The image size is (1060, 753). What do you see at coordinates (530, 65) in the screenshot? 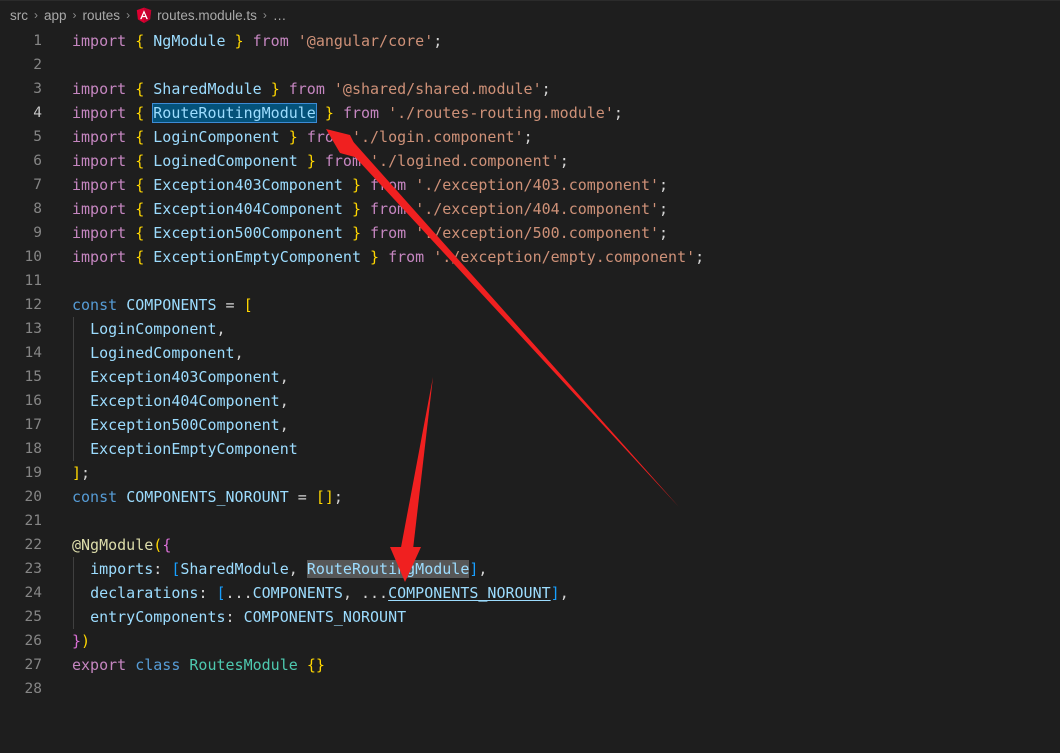
I see `code-line-2: 2` at bounding box center [530, 65].